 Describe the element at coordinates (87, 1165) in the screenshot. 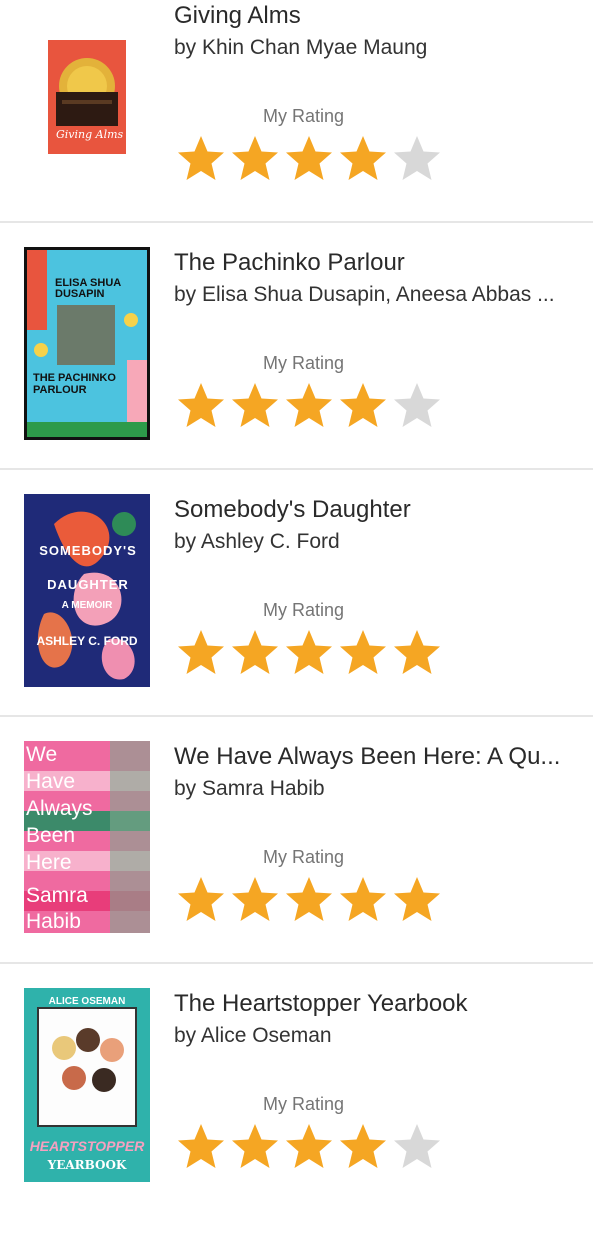

I see `cover-subtitle-text: YEARBOOK` at that location.